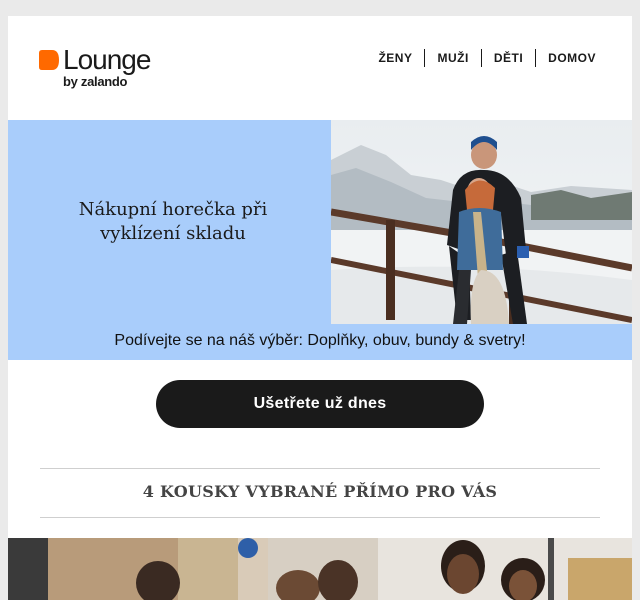  I want to click on divider-top, so click(320, 468).